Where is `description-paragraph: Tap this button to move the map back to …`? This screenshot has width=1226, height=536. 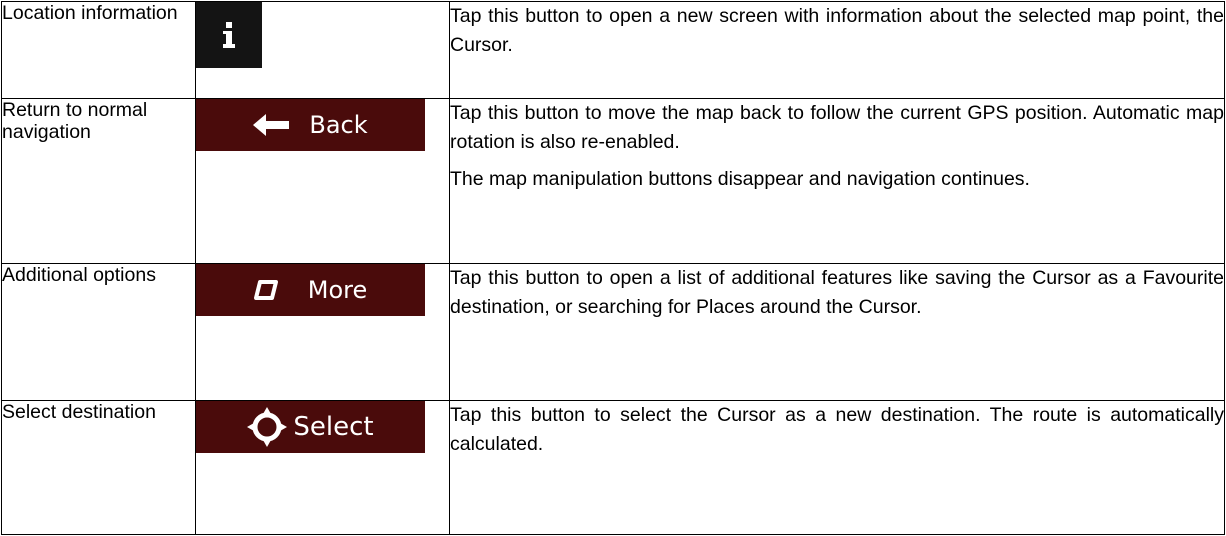
description-paragraph: Tap this button to move the map back to … is located at coordinates (837, 127).